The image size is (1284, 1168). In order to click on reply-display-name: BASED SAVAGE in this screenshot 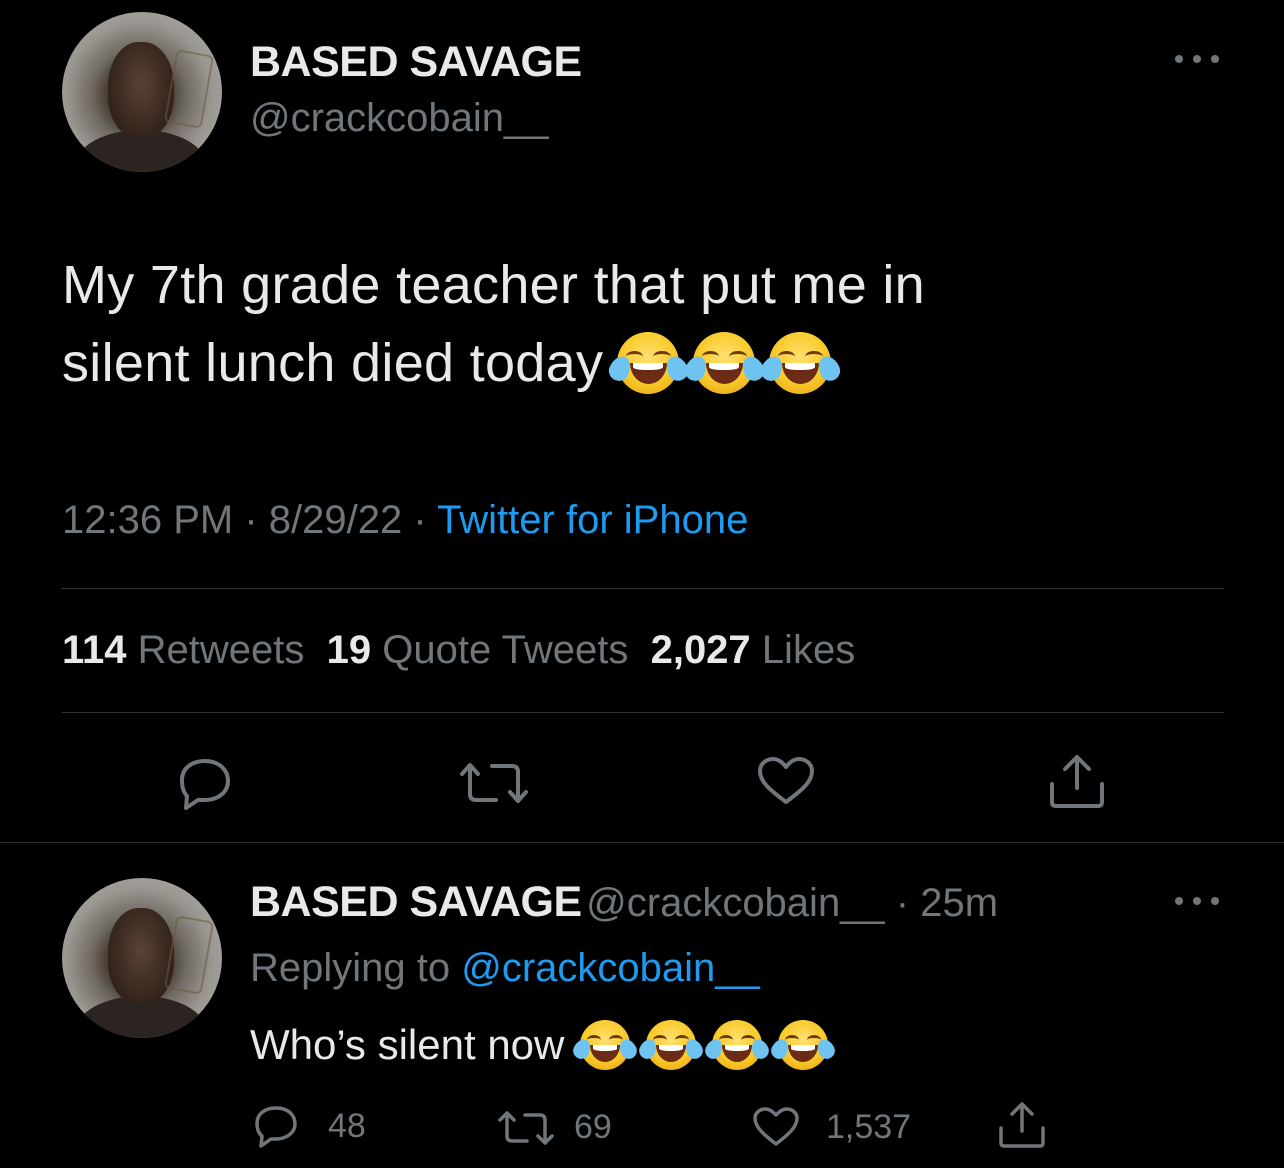, I will do `click(416, 902)`.